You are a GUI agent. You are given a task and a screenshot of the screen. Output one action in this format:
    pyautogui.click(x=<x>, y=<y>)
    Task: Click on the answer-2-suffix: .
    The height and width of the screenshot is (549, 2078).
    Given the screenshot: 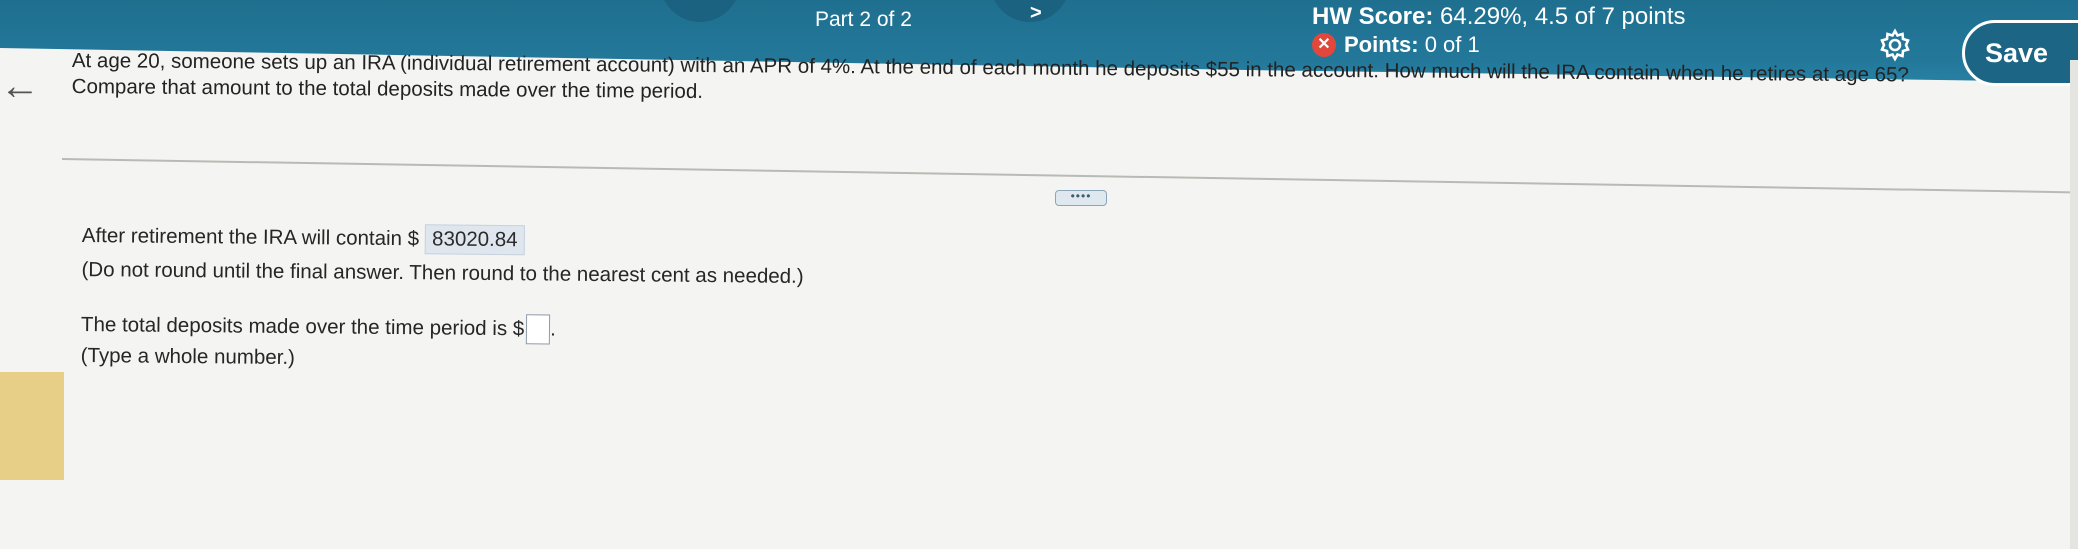 What is the action you would take?
    pyautogui.click(x=553, y=329)
    